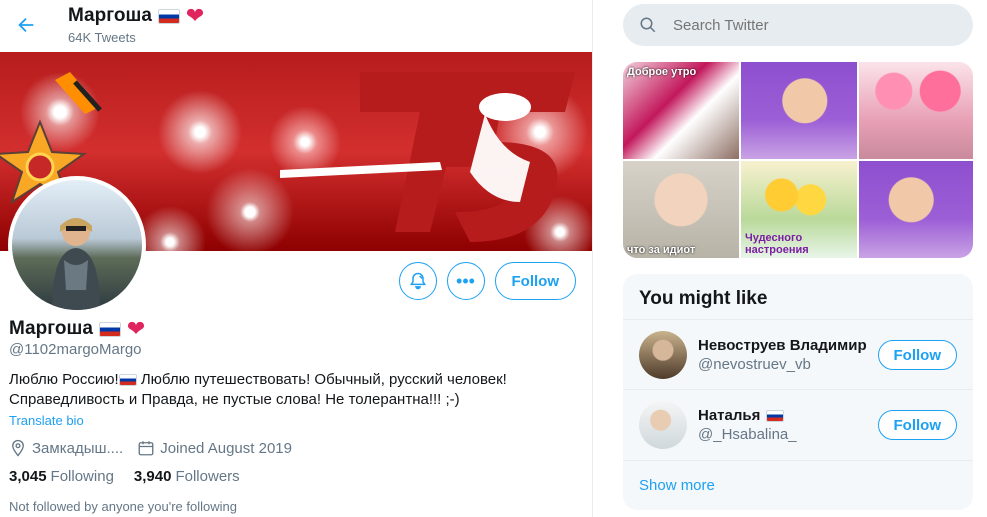 The height and width of the screenshot is (517, 987). What do you see at coordinates (146, 448) in the screenshot?
I see `calendar-icon` at bounding box center [146, 448].